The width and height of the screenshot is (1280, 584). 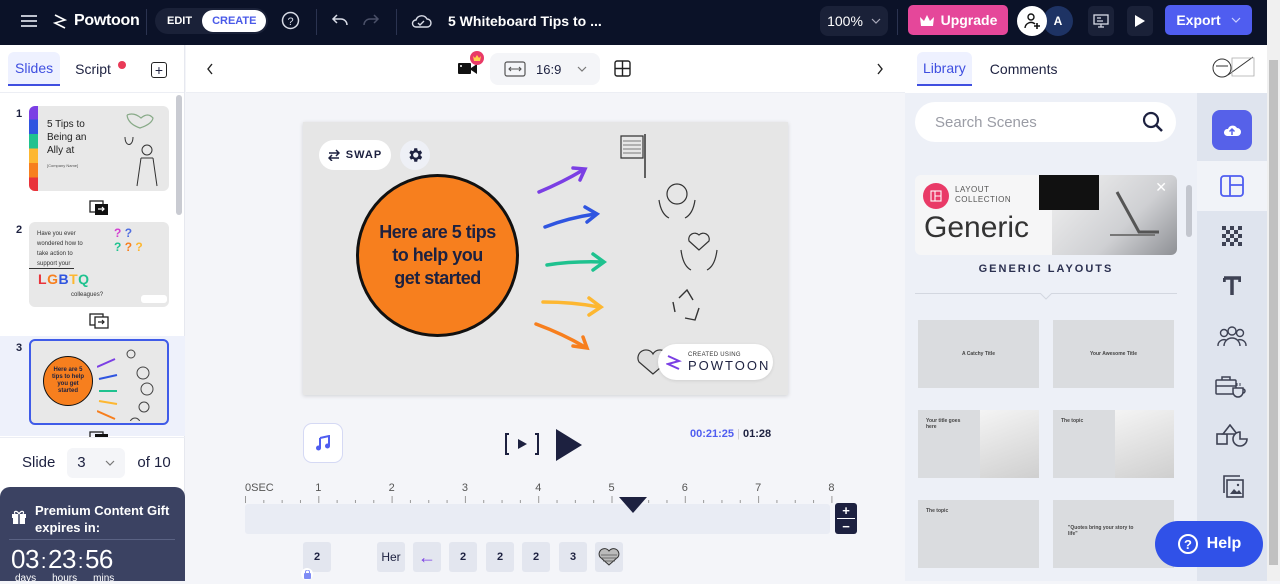 What do you see at coordinates (1058, 21) in the screenshot?
I see `user-avatar: A` at bounding box center [1058, 21].